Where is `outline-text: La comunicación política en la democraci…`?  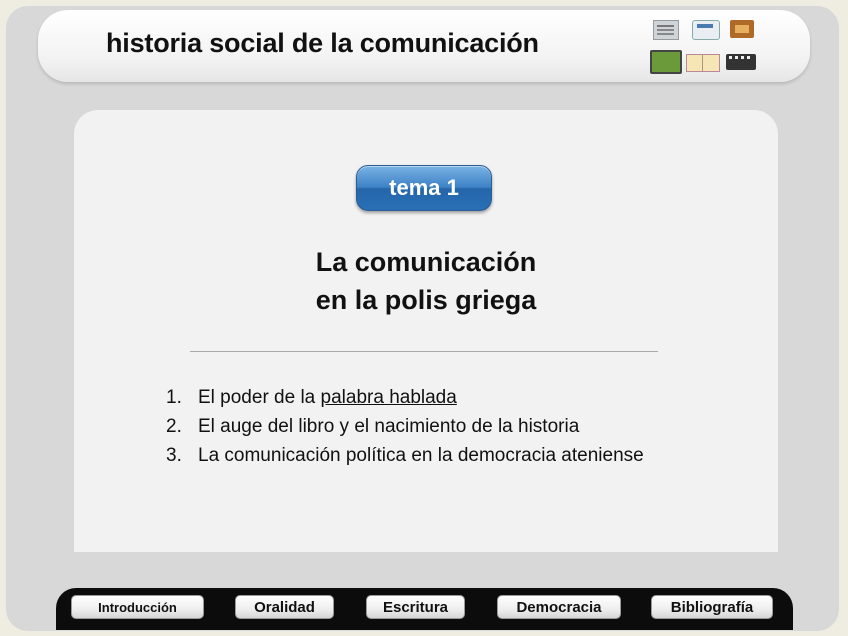 outline-text: La comunicación política en la democraci… is located at coordinates (421, 455).